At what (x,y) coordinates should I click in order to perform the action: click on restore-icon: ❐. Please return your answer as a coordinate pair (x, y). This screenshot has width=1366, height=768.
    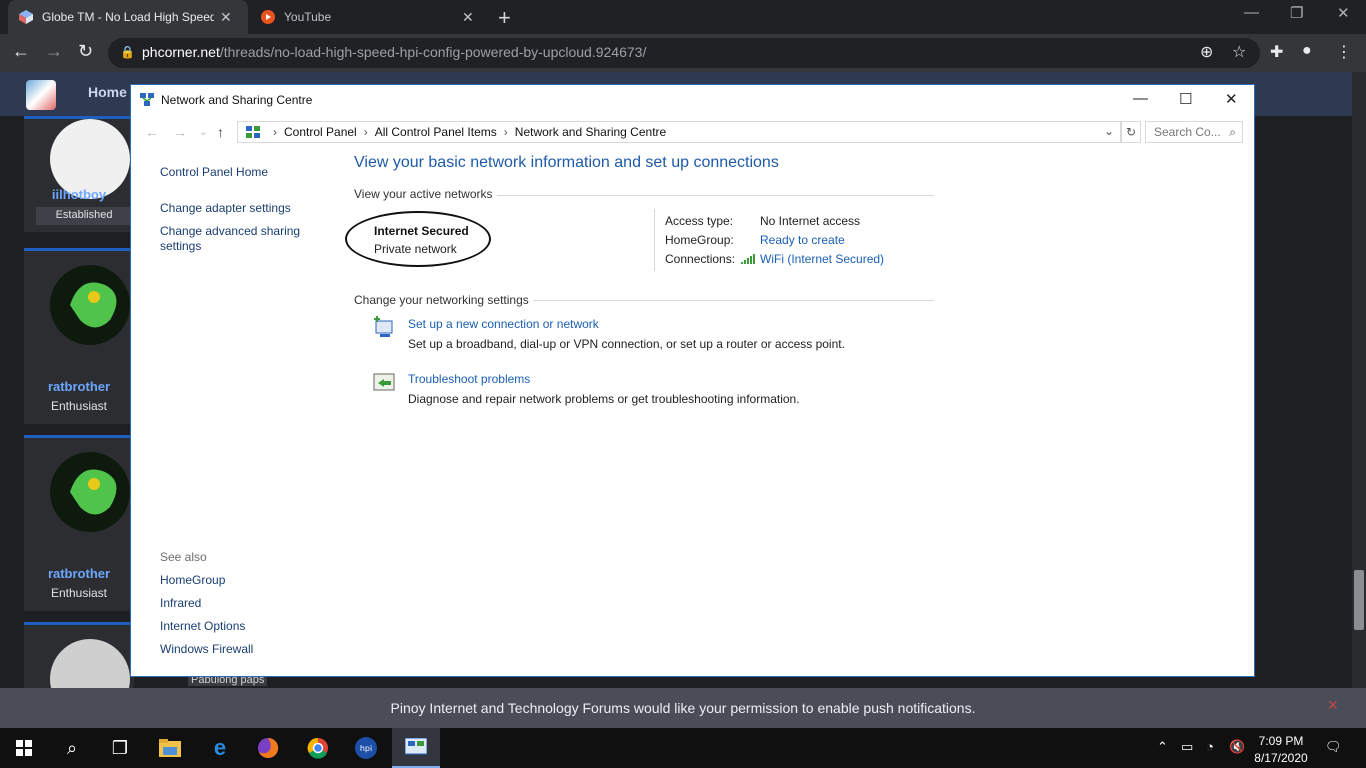
    Looking at the image, I should click on (1296, 13).